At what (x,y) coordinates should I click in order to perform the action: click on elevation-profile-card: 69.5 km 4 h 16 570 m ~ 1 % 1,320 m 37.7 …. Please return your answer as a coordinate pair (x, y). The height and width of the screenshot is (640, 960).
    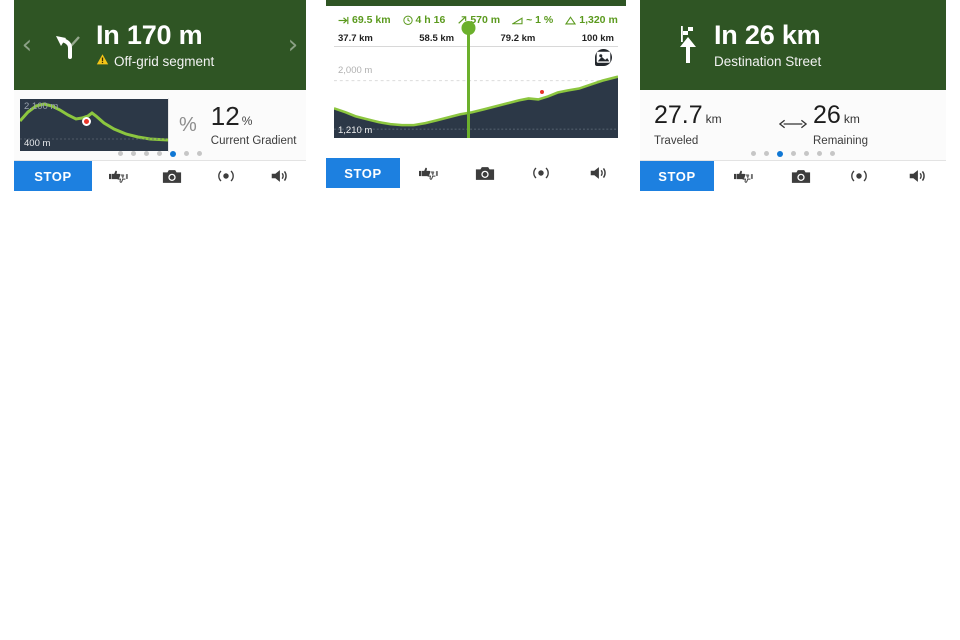
    Looking at the image, I should click on (476, 82).